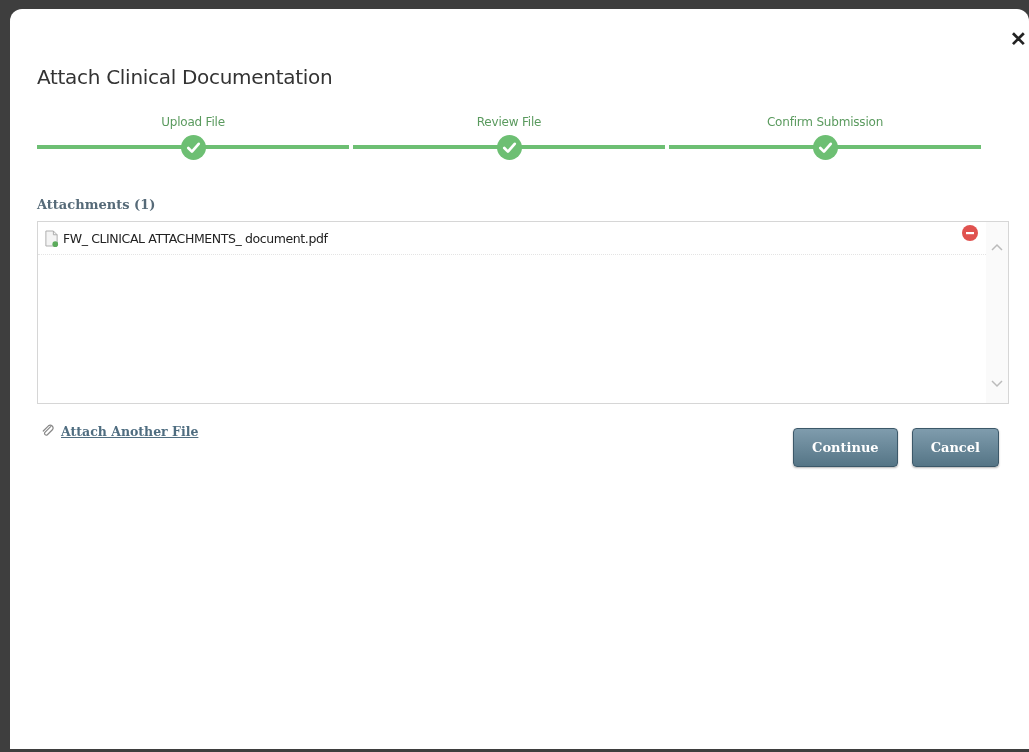  I want to click on remove-icon, so click(970, 233).